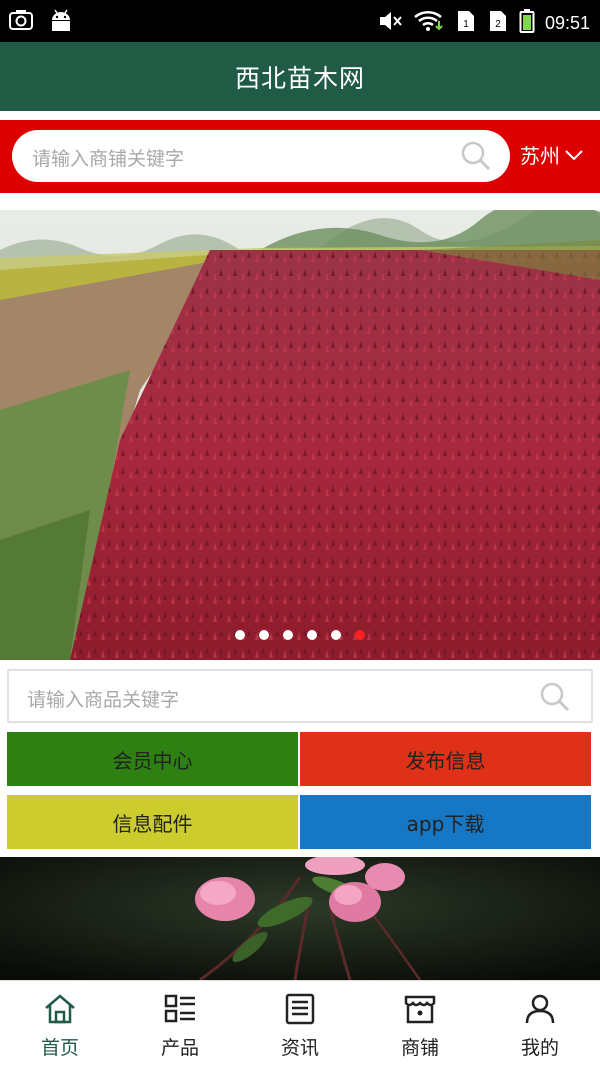 The height and width of the screenshot is (1067, 600). What do you see at coordinates (445, 759) in the screenshot?
I see `publish-info-button: 发布信息` at bounding box center [445, 759].